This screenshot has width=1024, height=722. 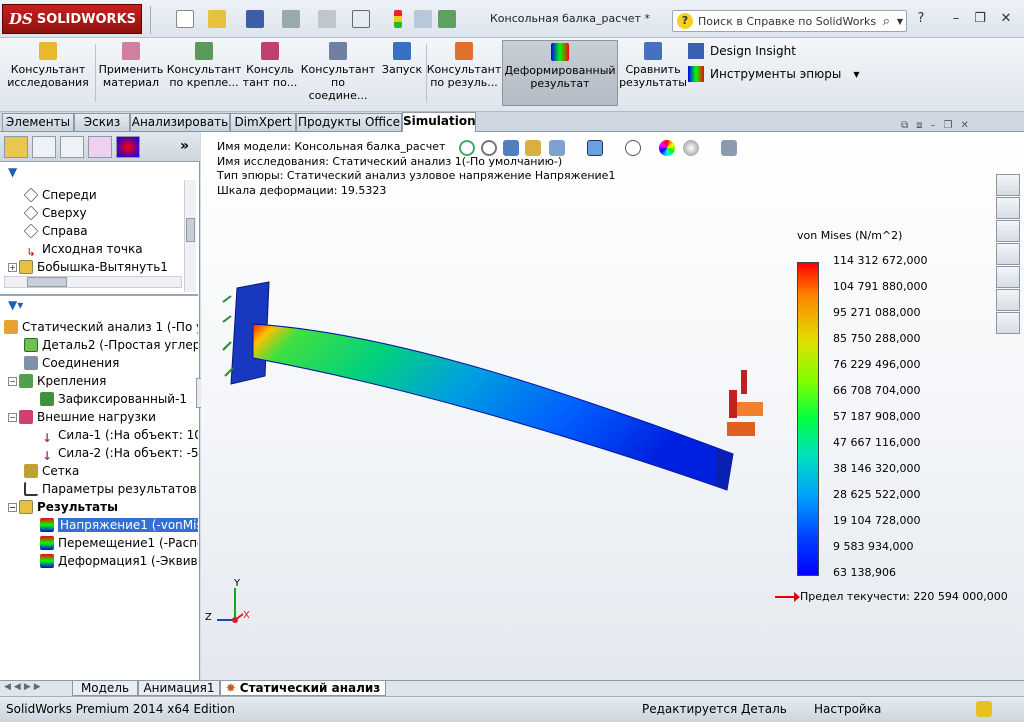 I want to click on feature-manager-tab-icon, so click(x=16, y=147).